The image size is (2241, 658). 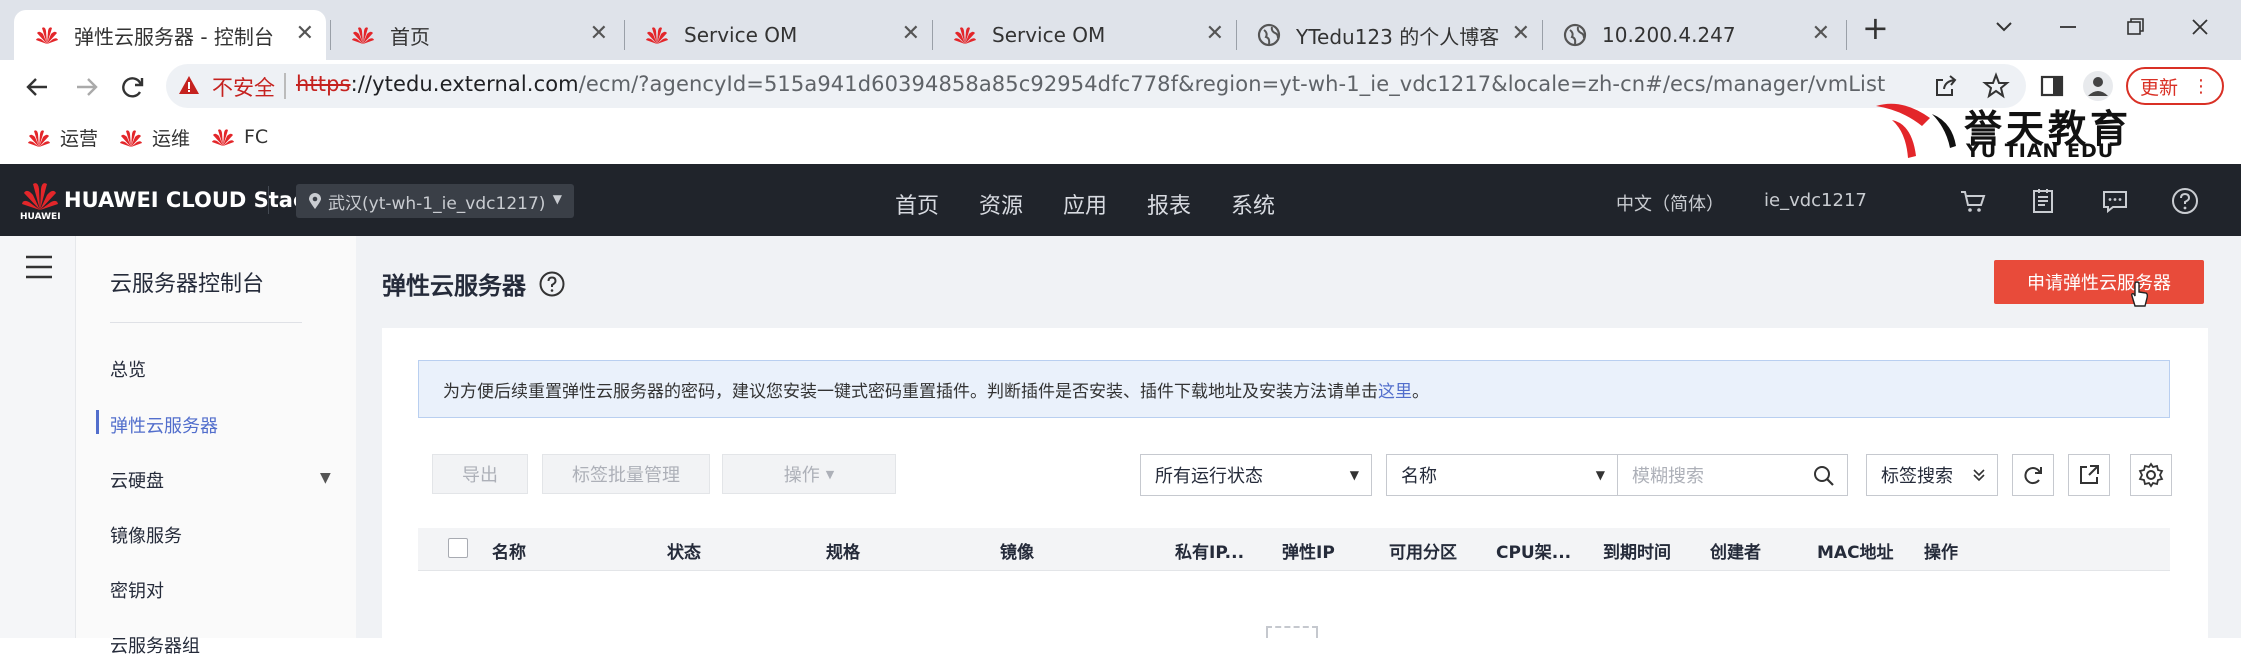 What do you see at coordinates (2158, 87) in the screenshot?
I see `update-label: 更新` at bounding box center [2158, 87].